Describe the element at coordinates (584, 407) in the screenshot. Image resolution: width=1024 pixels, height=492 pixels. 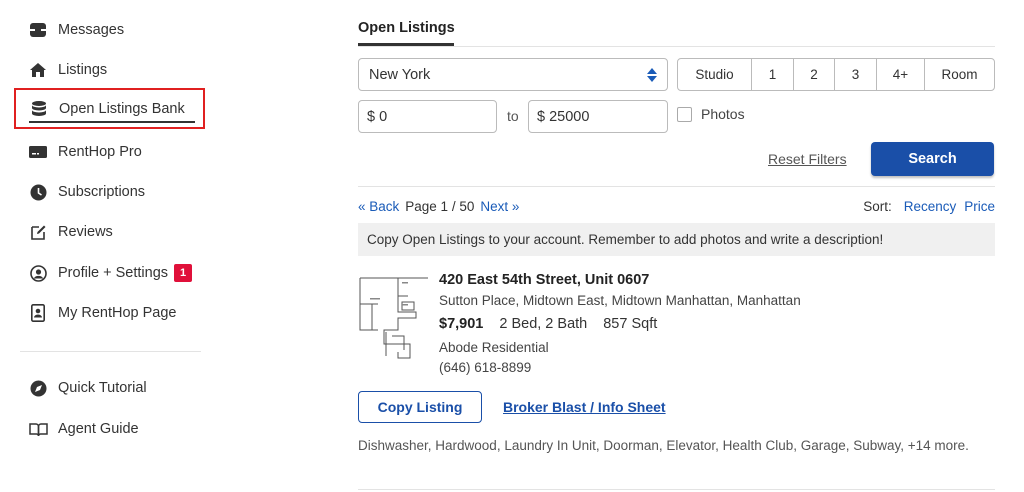
I see `broker-blast-link: Broker Blast / Info Sheet` at that location.